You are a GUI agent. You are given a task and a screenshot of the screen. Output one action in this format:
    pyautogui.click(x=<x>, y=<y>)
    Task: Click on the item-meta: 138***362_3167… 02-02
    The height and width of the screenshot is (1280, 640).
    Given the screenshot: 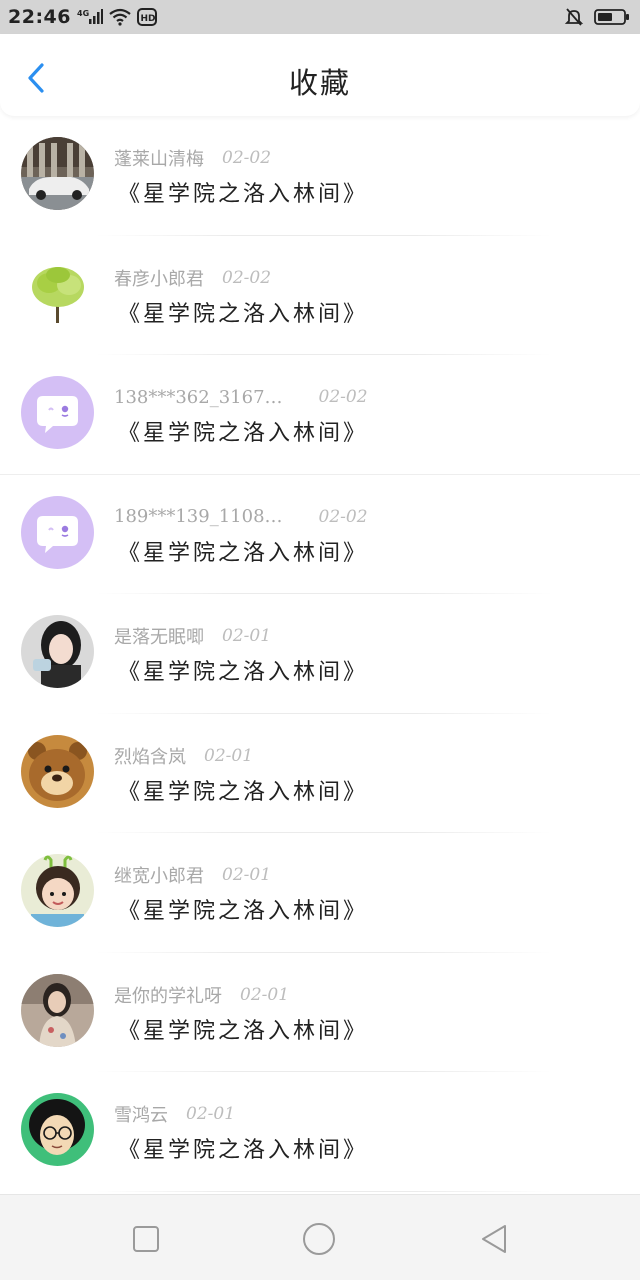 What is the action you would take?
    pyautogui.click(x=241, y=397)
    